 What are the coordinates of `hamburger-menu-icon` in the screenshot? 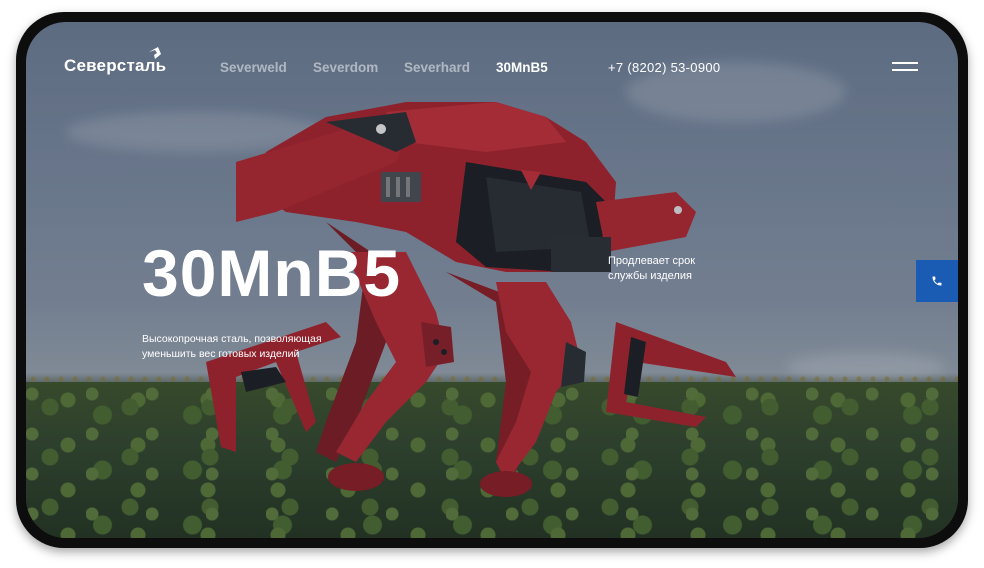 It's located at (905, 67).